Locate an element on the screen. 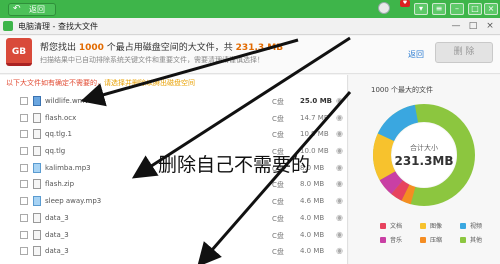 The height and width of the screenshot is (264, 500). summary-mid: 个最占用磁盘空间的大文件，共 is located at coordinates (169, 48).